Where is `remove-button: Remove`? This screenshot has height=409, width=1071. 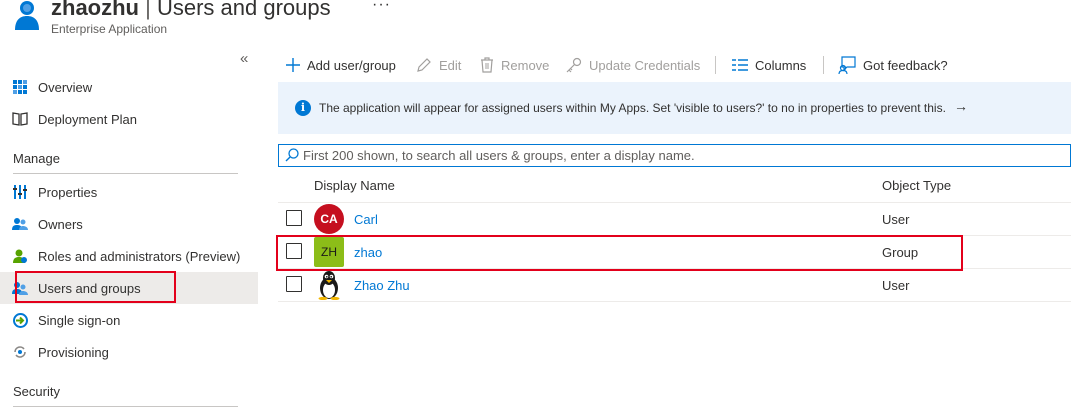
remove-button: Remove is located at coordinates (514, 65).